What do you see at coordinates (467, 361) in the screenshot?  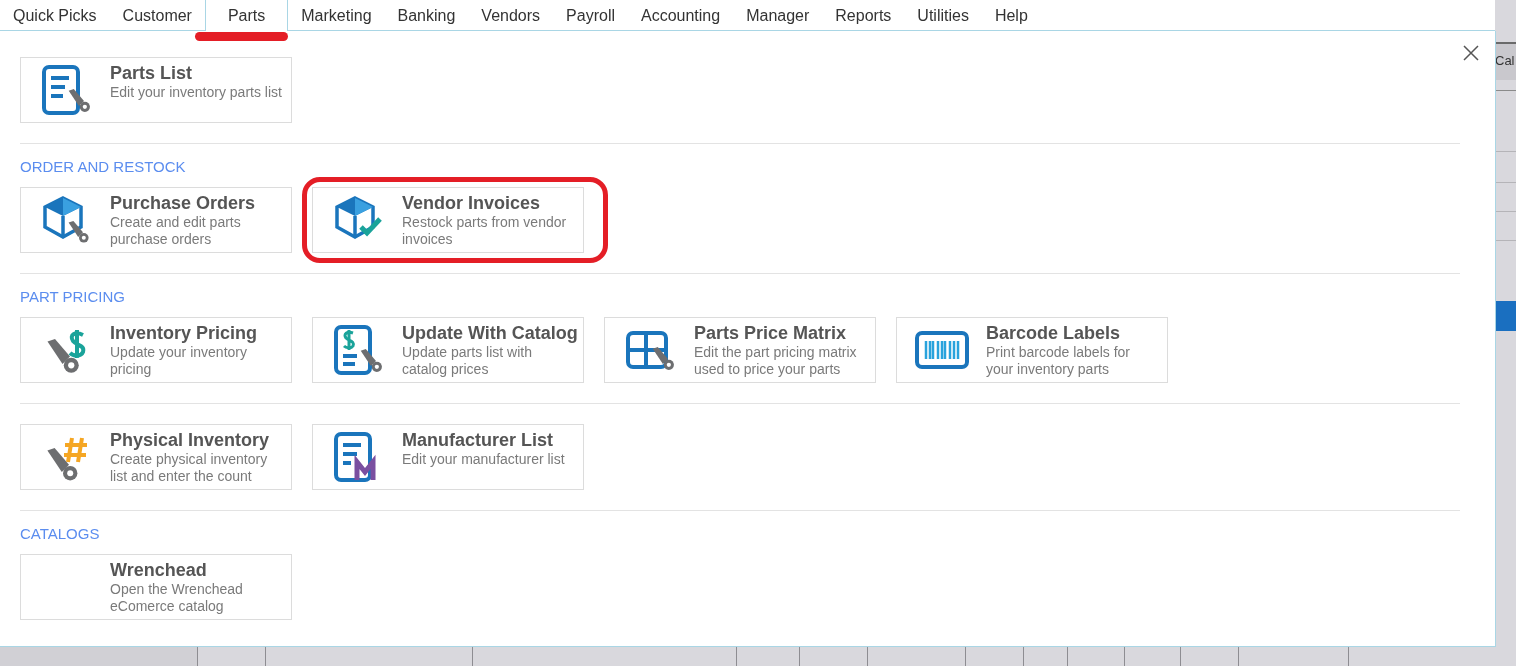 I see `card-description: Update parts list with catalog prices` at bounding box center [467, 361].